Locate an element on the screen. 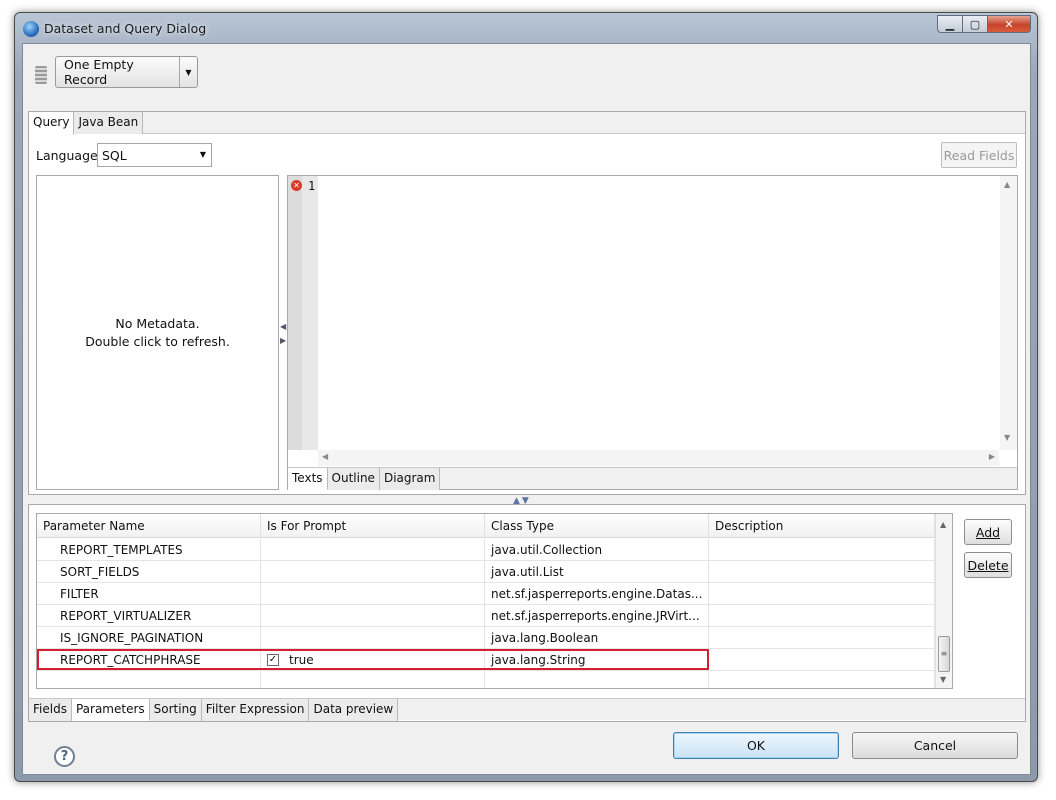 This screenshot has height=800, width=1056. metadata-tree: No Metadata. Double click to refresh. is located at coordinates (157, 332).